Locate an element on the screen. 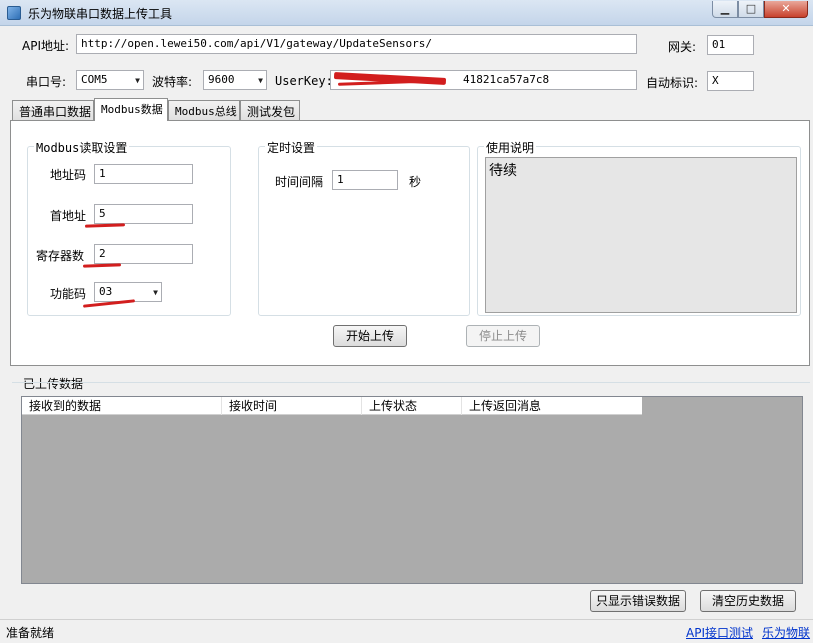 The width and height of the screenshot is (813, 643). address-label: 地址码 is located at coordinates (68, 175).